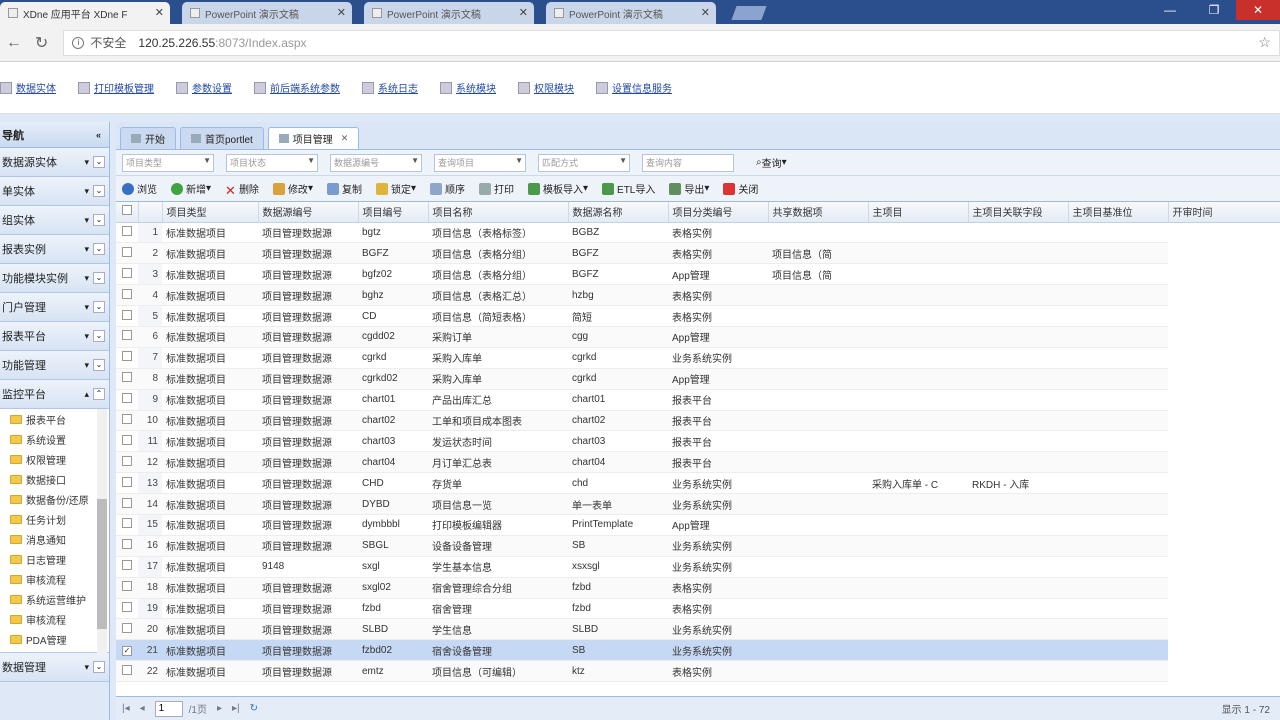 This screenshot has width=1280, height=720. What do you see at coordinates (671, 42) in the screenshot?
I see `url-input: i 不安全 120.25.226.55 :8073/Index.aspx ☆` at bounding box center [671, 42].